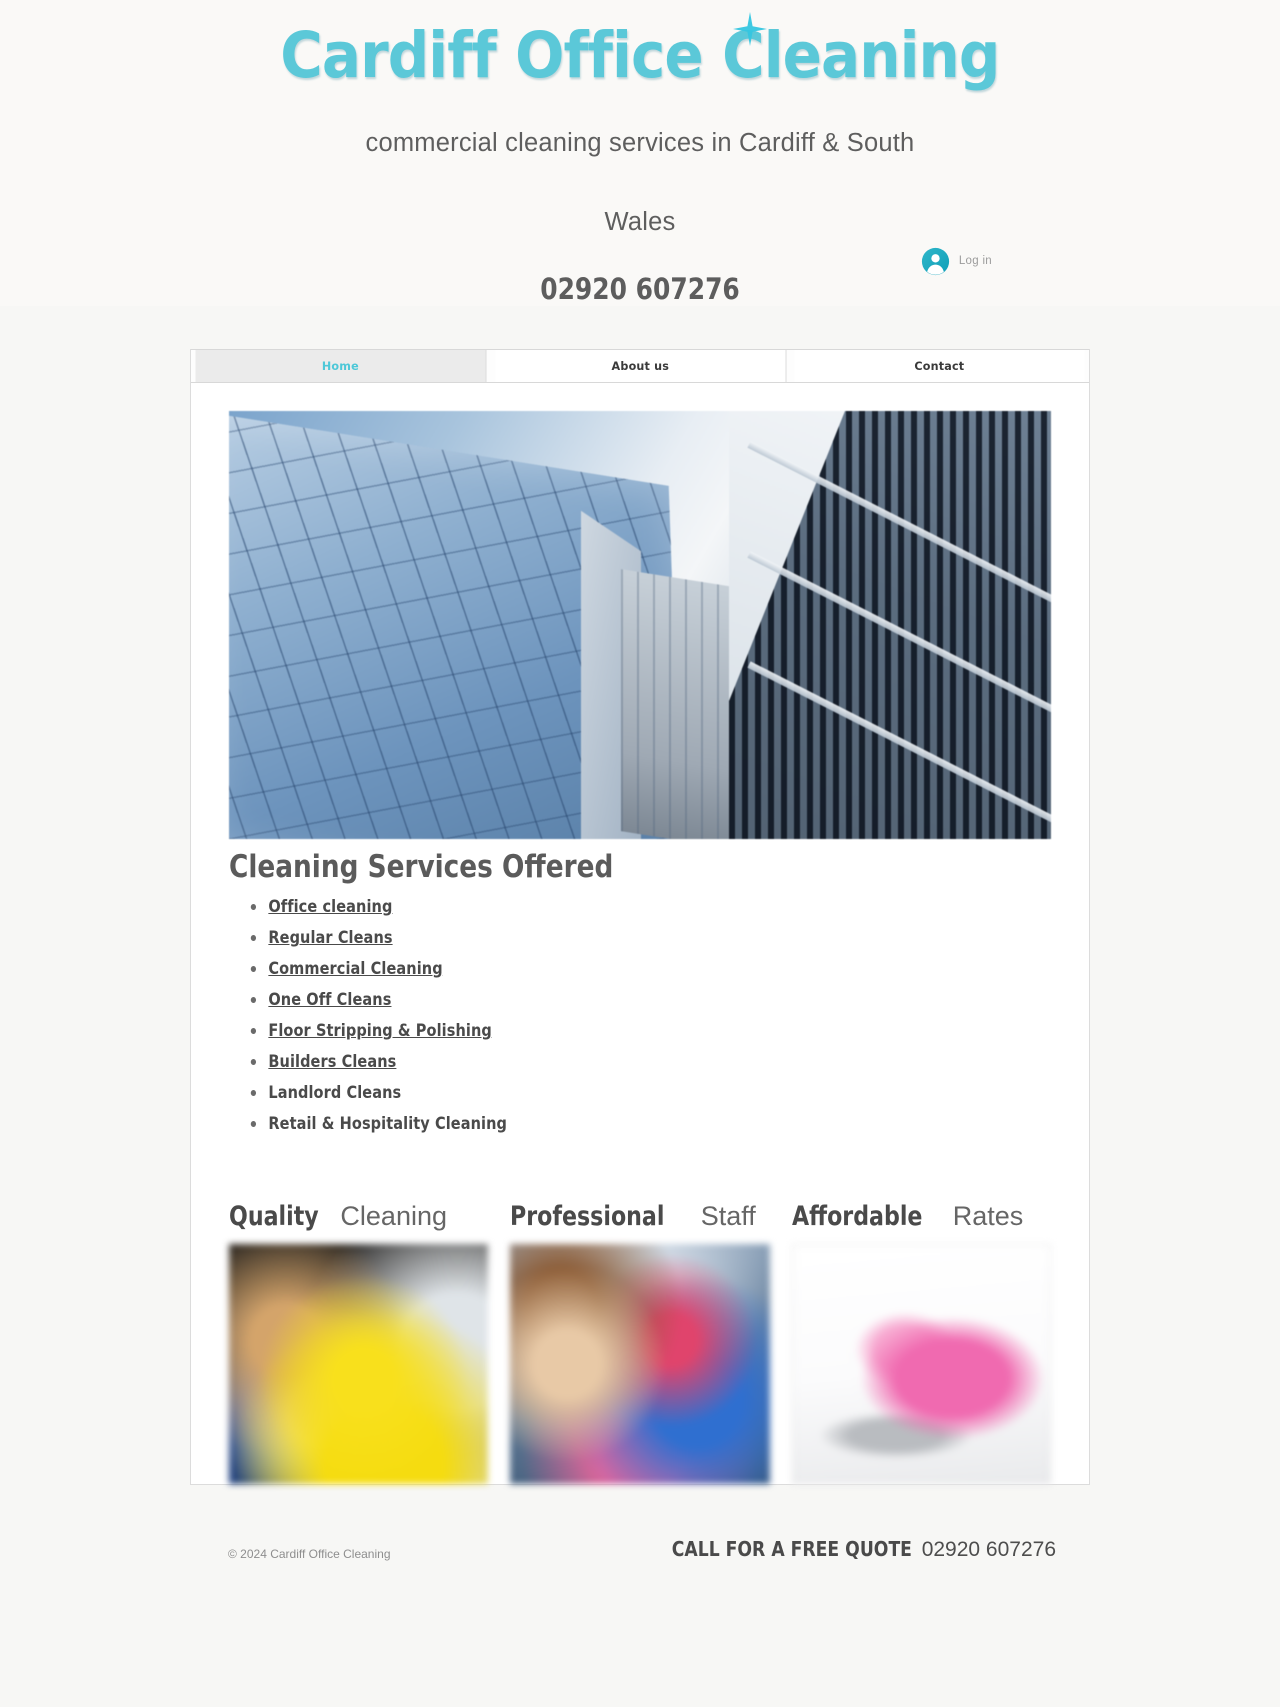  What do you see at coordinates (602, 1123) in the screenshot?
I see `service-item: Retail & Hospitality Cleaning` at bounding box center [602, 1123].